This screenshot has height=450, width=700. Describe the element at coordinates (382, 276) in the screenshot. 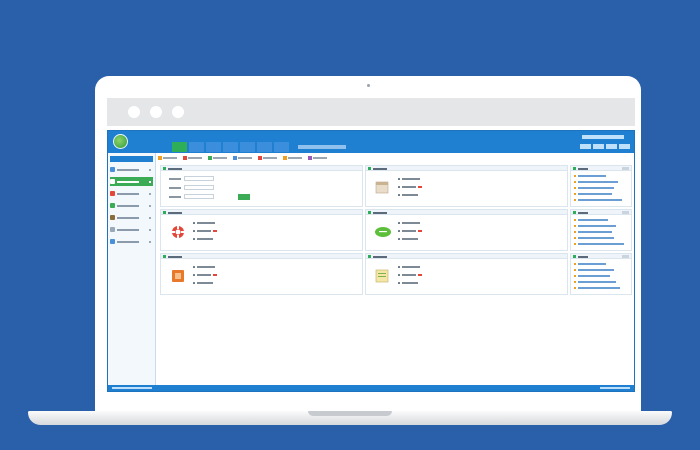

I see `notes-icon` at that location.